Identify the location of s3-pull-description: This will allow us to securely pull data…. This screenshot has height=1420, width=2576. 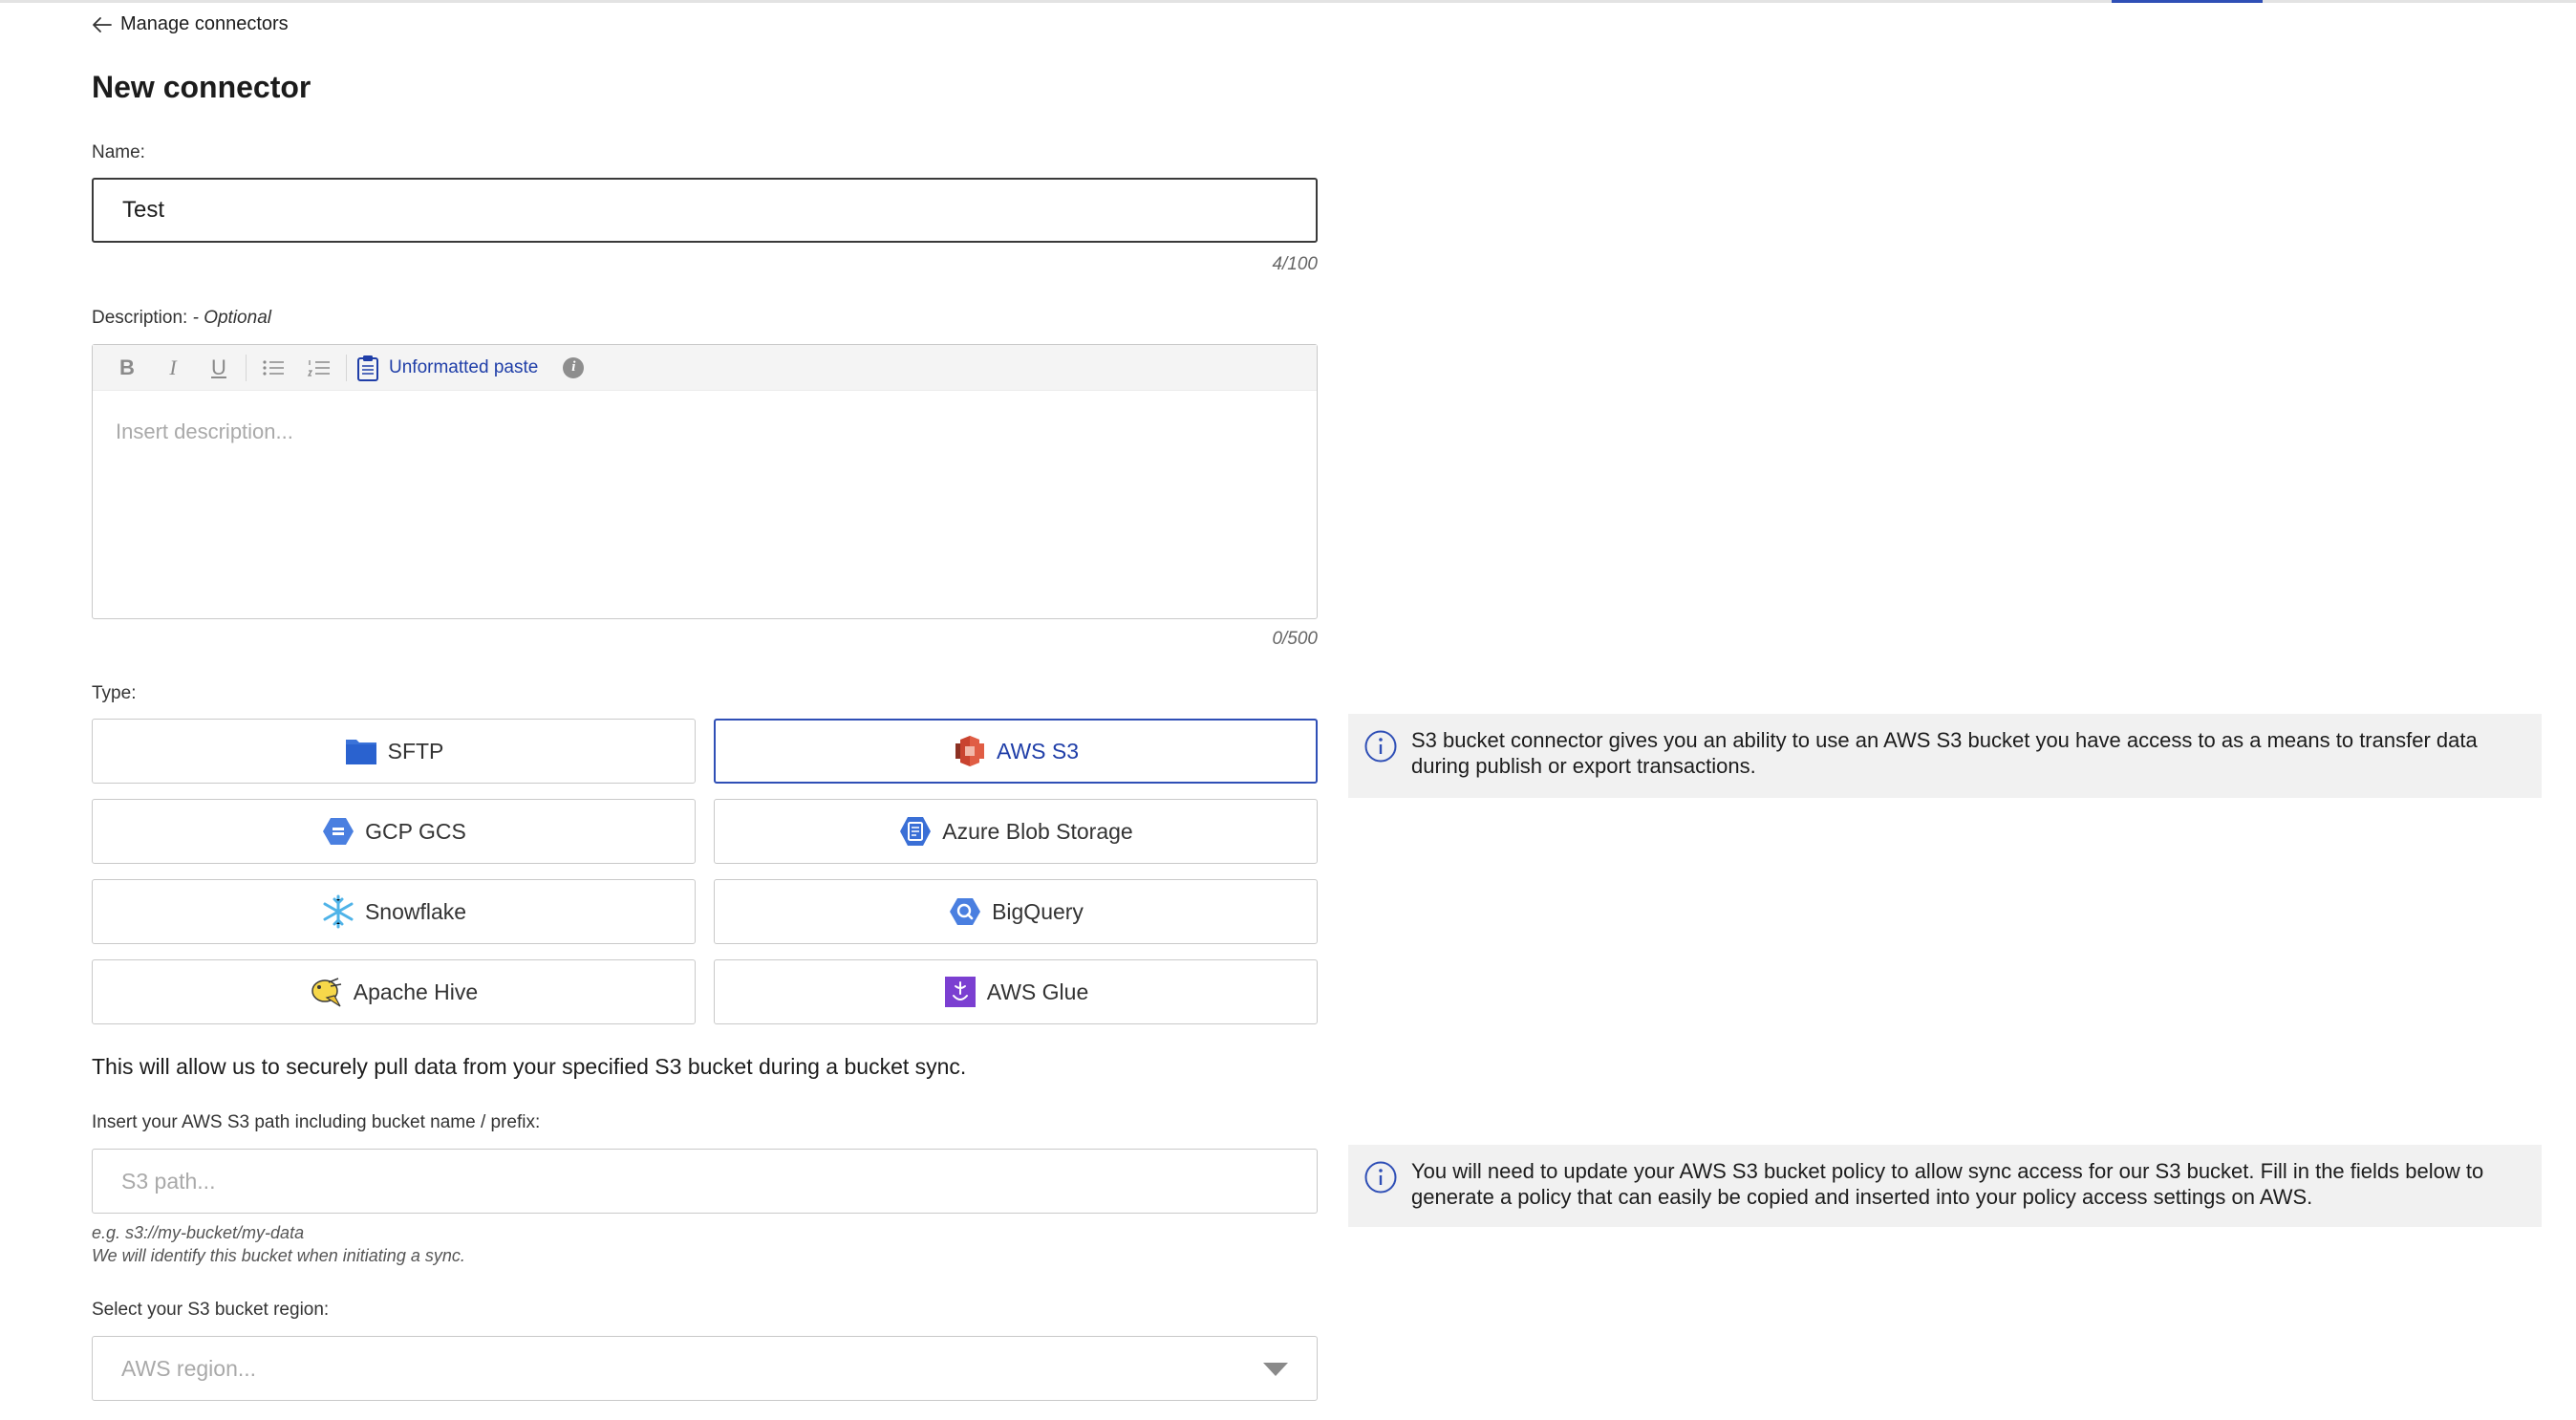
(529, 1066).